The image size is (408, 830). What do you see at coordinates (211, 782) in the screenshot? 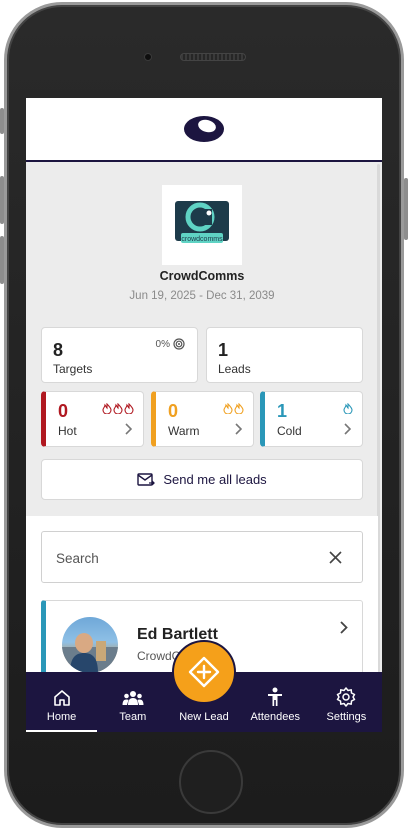
I see `home-hardware-button` at bounding box center [211, 782].